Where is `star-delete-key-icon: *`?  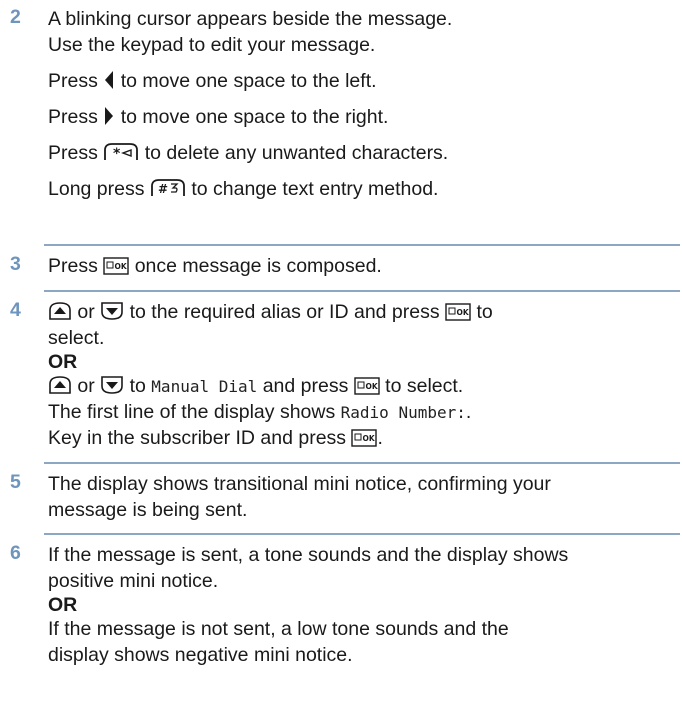
star-delete-key-icon: * is located at coordinates (121, 152).